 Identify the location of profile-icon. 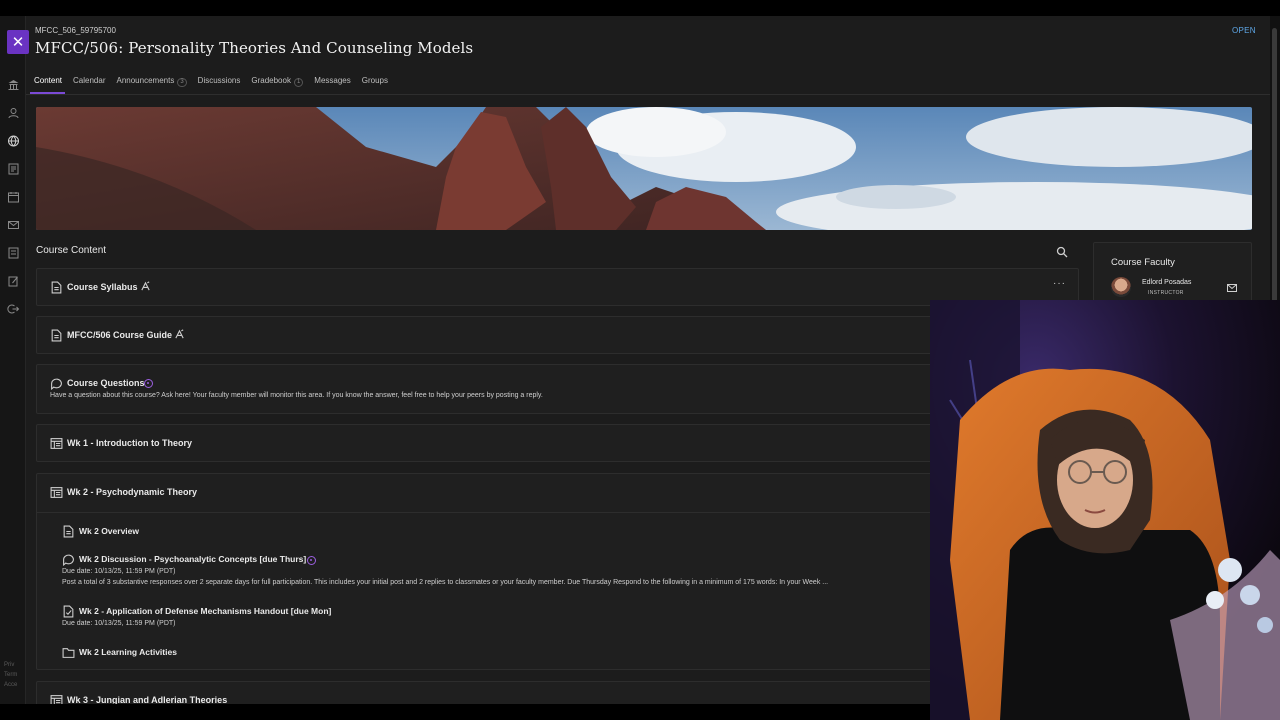
(13, 113).